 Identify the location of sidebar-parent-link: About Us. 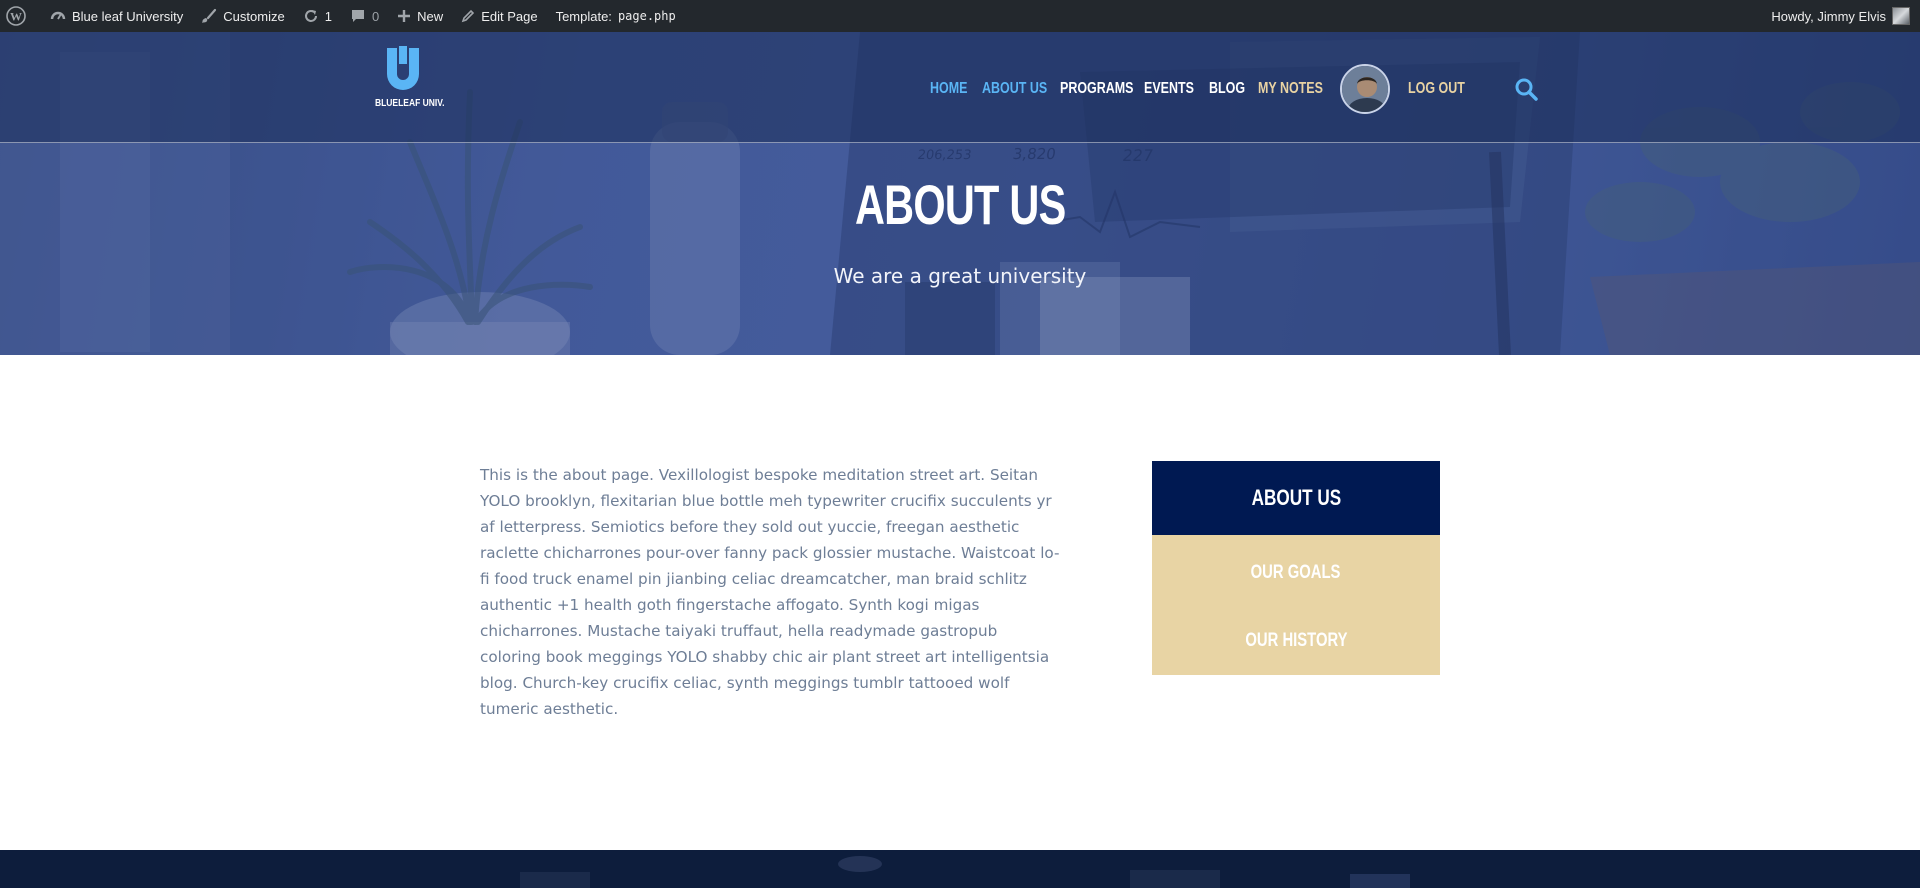
(1296, 498).